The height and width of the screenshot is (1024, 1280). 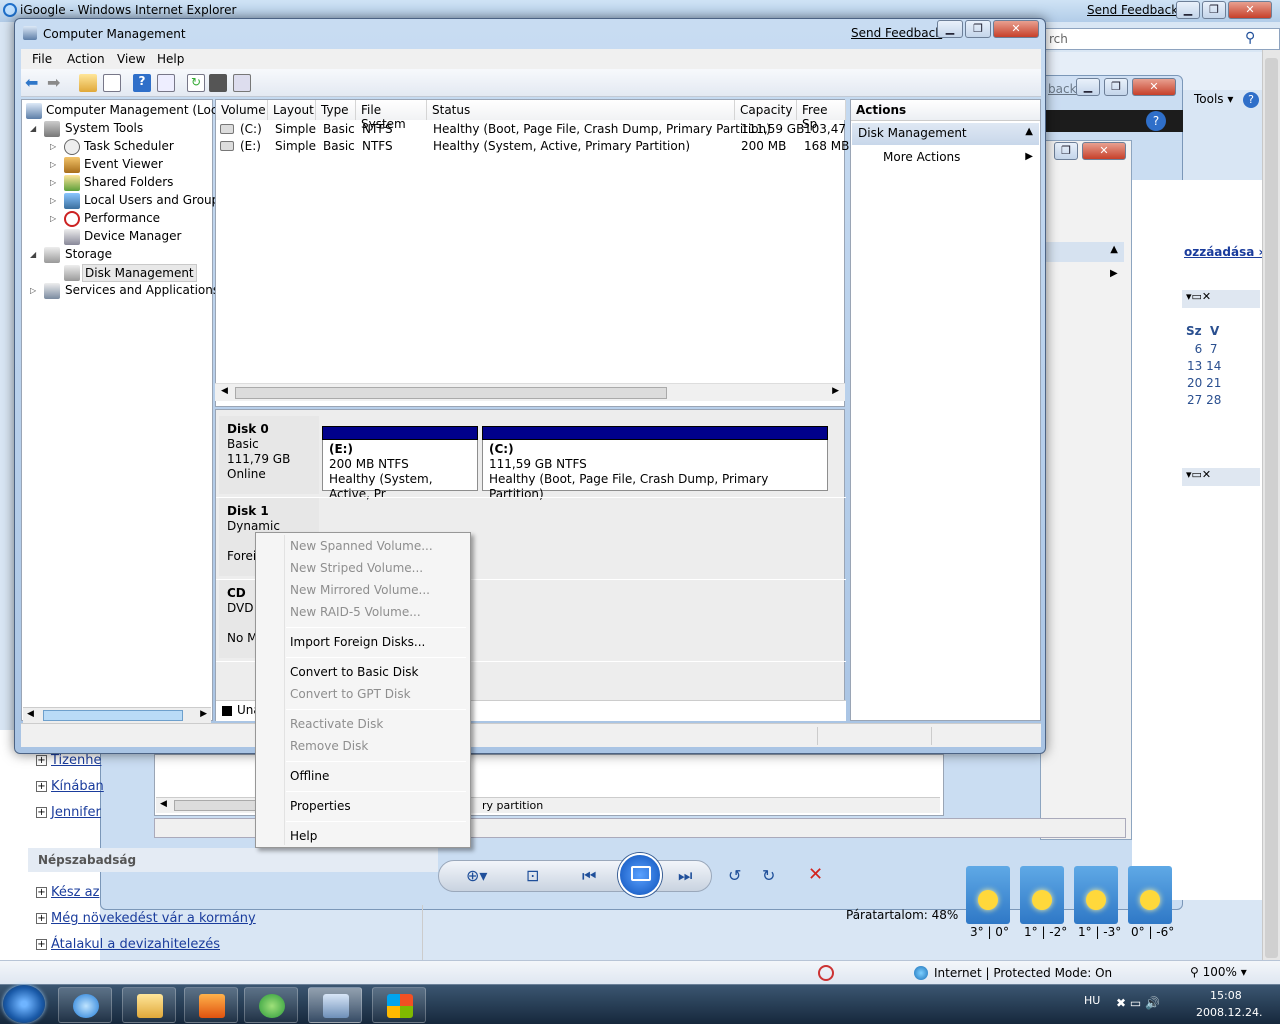 What do you see at coordinates (292, 110) in the screenshot?
I see `column-layout: Layout` at bounding box center [292, 110].